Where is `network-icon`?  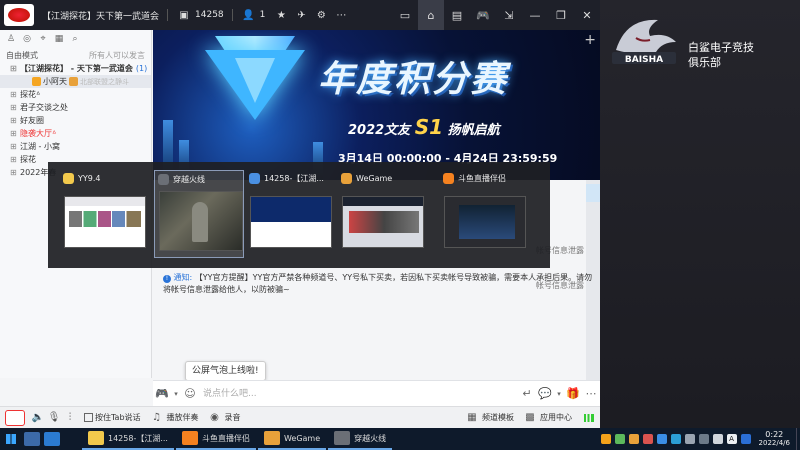 network-icon is located at coordinates (745, 439).